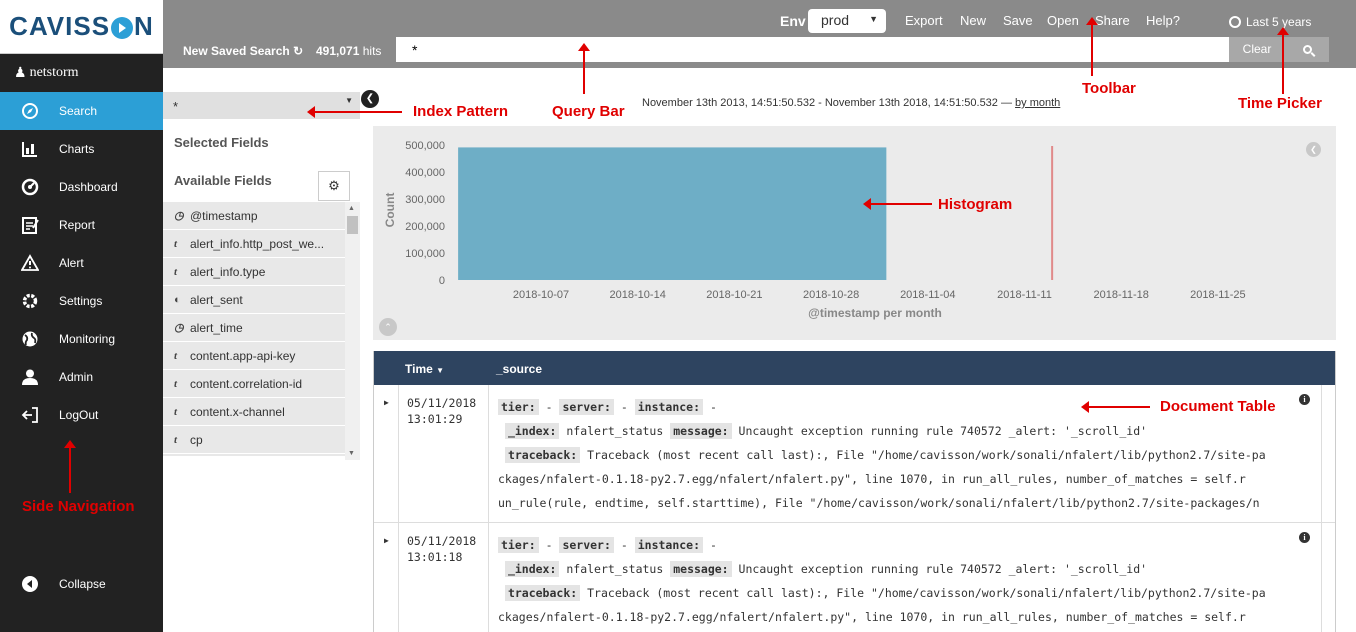  What do you see at coordinates (77, 149) in the screenshot?
I see `sidebar-item-label: Charts` at bounding box center [77, 149].